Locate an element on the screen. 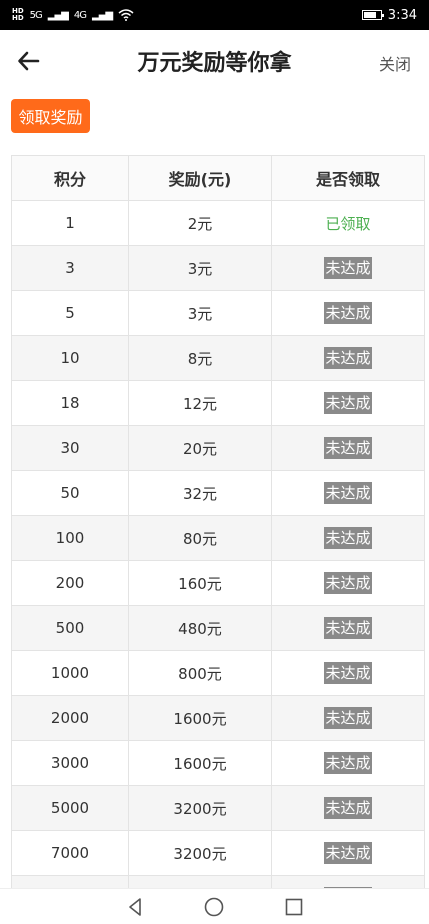  table-row: 2000 1600元 未达成 is located at coordinates (218, 718).